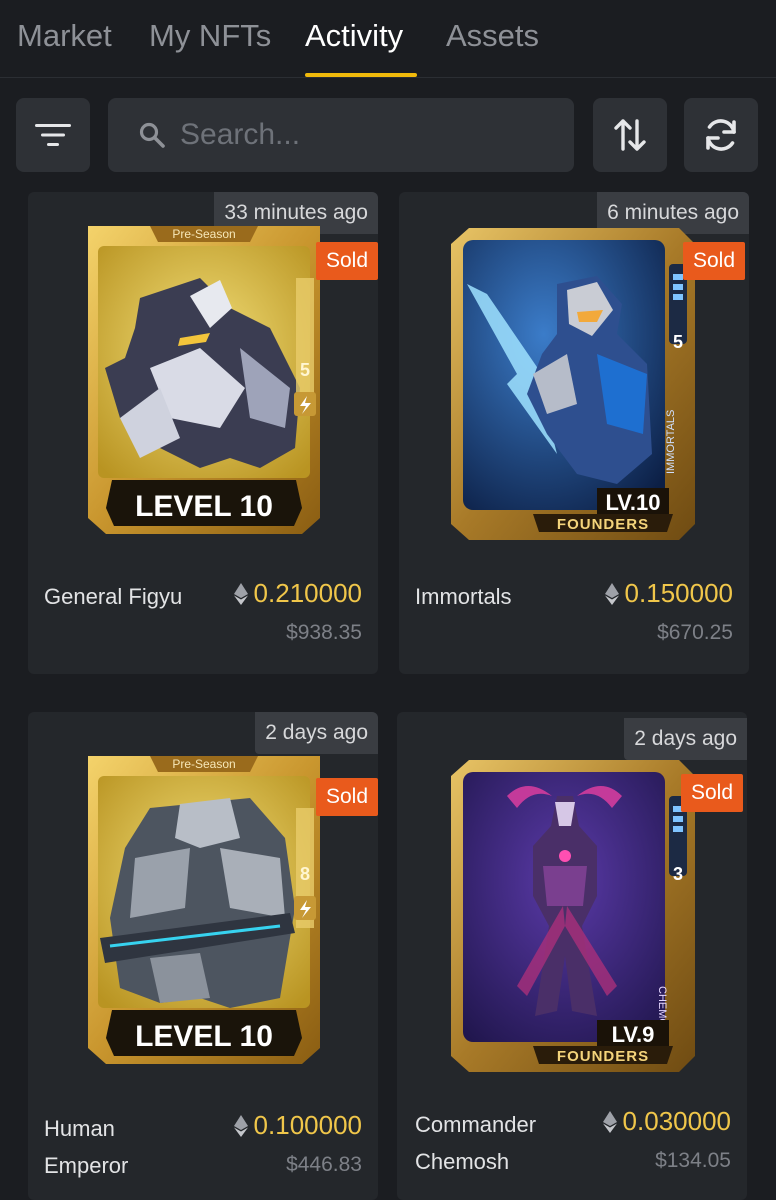  What do you see at coordinates (492, 36) in the screenshot?
I see `tab-assets: Assets` at bounding box center [492, 36].